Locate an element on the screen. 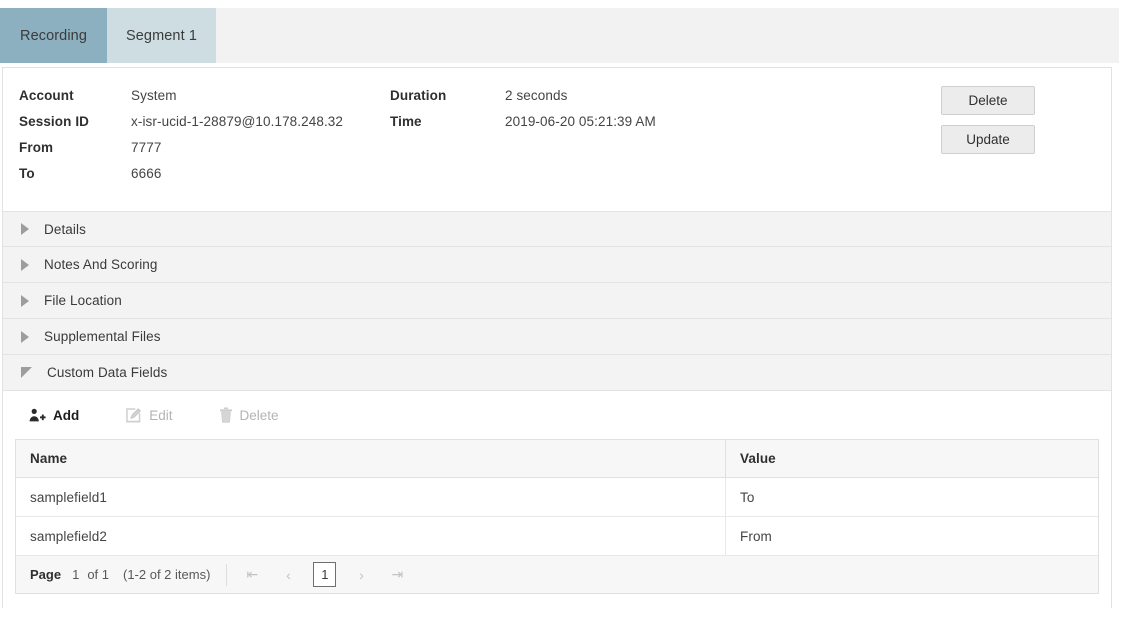 Image resolution: width=1125 pixels, height=619 pixels. session-id-value: x-isr-ucid-1-28879@10.178.248.32 is located at coordinates (237, 121).